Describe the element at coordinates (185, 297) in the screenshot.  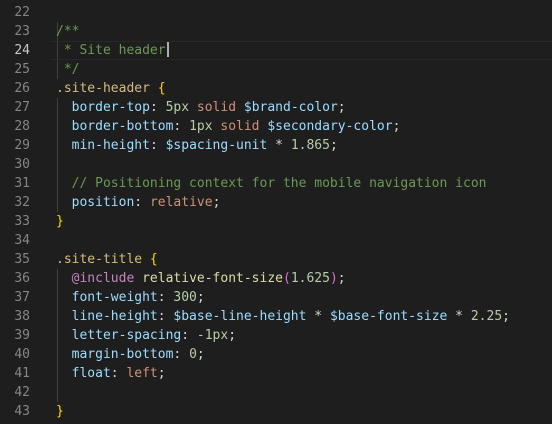
I see `code-token-num: 300` at that location.